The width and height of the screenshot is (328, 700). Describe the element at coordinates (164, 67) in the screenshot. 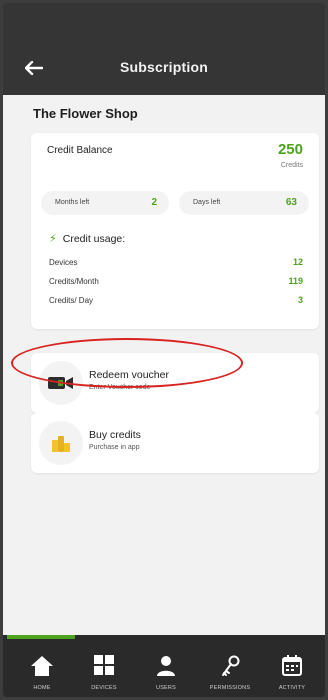

I see `page-title: Subscription` at that location.